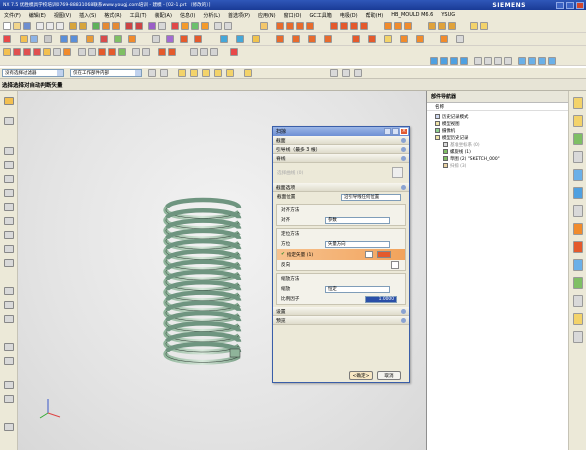  What do you see at coordinates (293, 15) in the screenshot?
I see `menu-window: 窗口(O)` at bounding box center [293, 15].